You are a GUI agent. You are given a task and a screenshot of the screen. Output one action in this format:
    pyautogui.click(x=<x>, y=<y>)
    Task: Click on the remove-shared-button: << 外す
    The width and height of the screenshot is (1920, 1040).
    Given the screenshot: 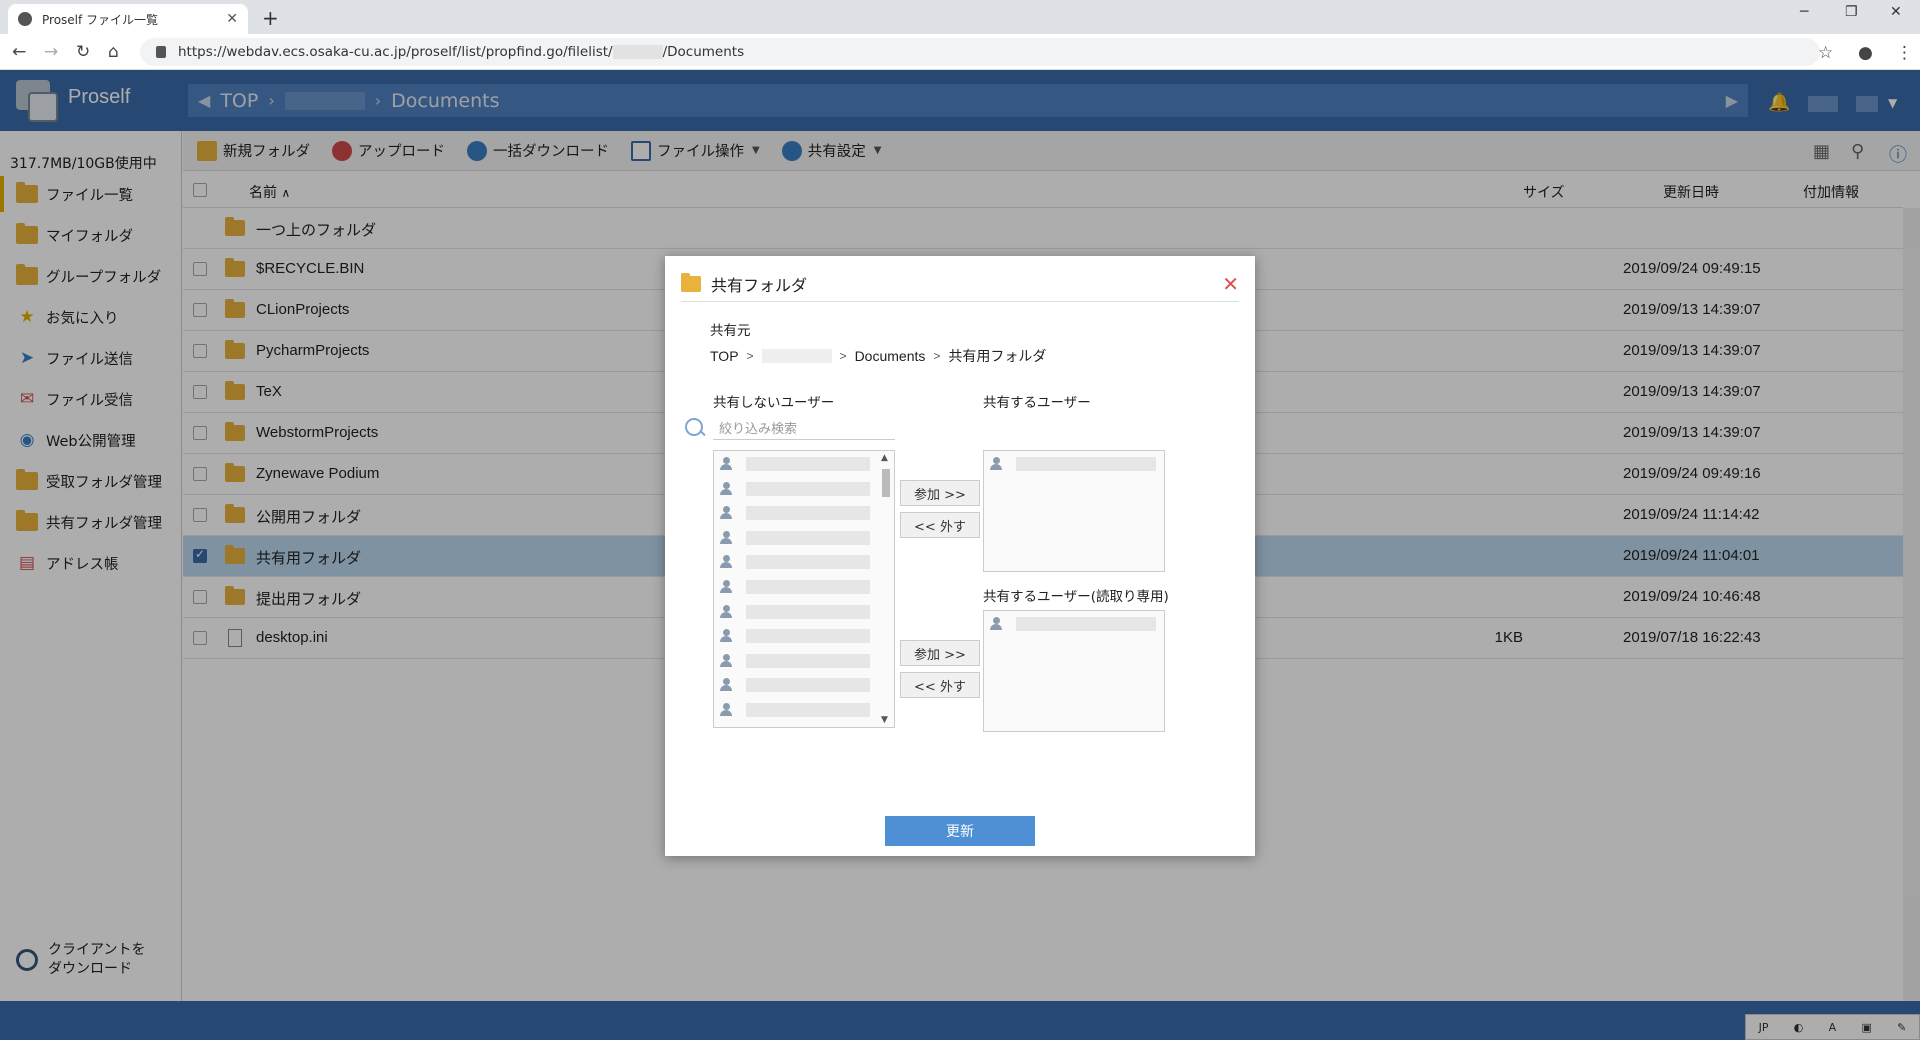 What is the action you would take?
    pyautogui.click(x=940, y=525)
    